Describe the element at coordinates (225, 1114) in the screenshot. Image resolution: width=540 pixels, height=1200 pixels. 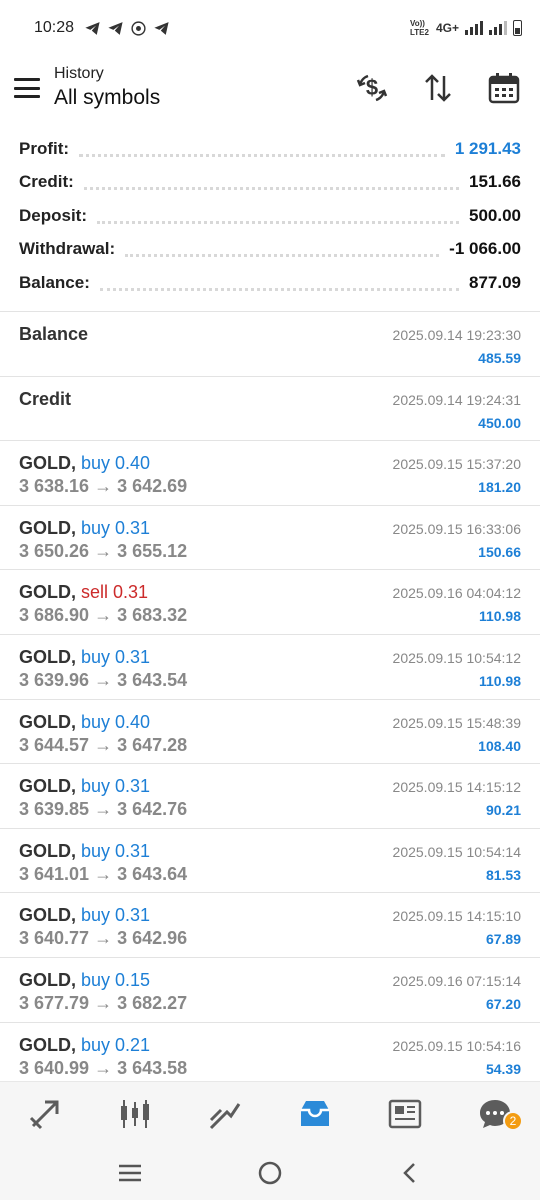
I see `trade-icon` at that location.